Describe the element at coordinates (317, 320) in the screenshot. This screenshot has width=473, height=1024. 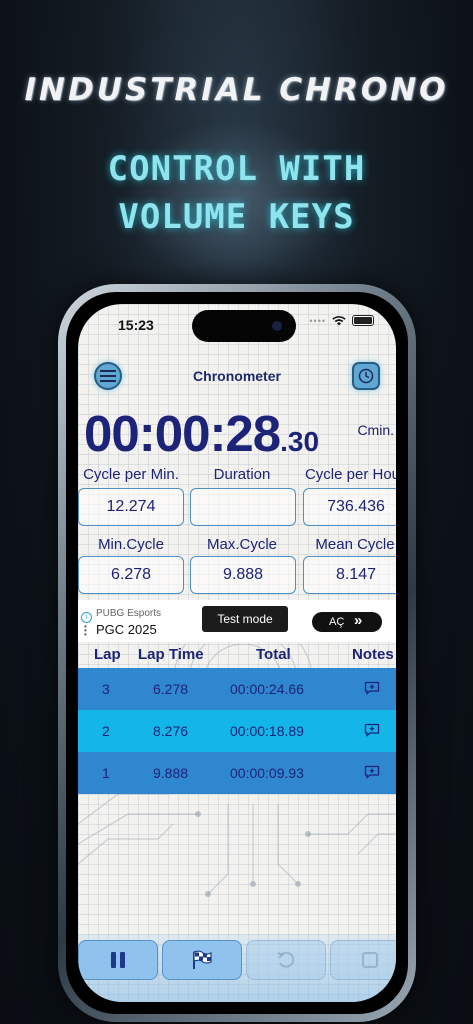
I see `signal-icon: ••••` at that location.